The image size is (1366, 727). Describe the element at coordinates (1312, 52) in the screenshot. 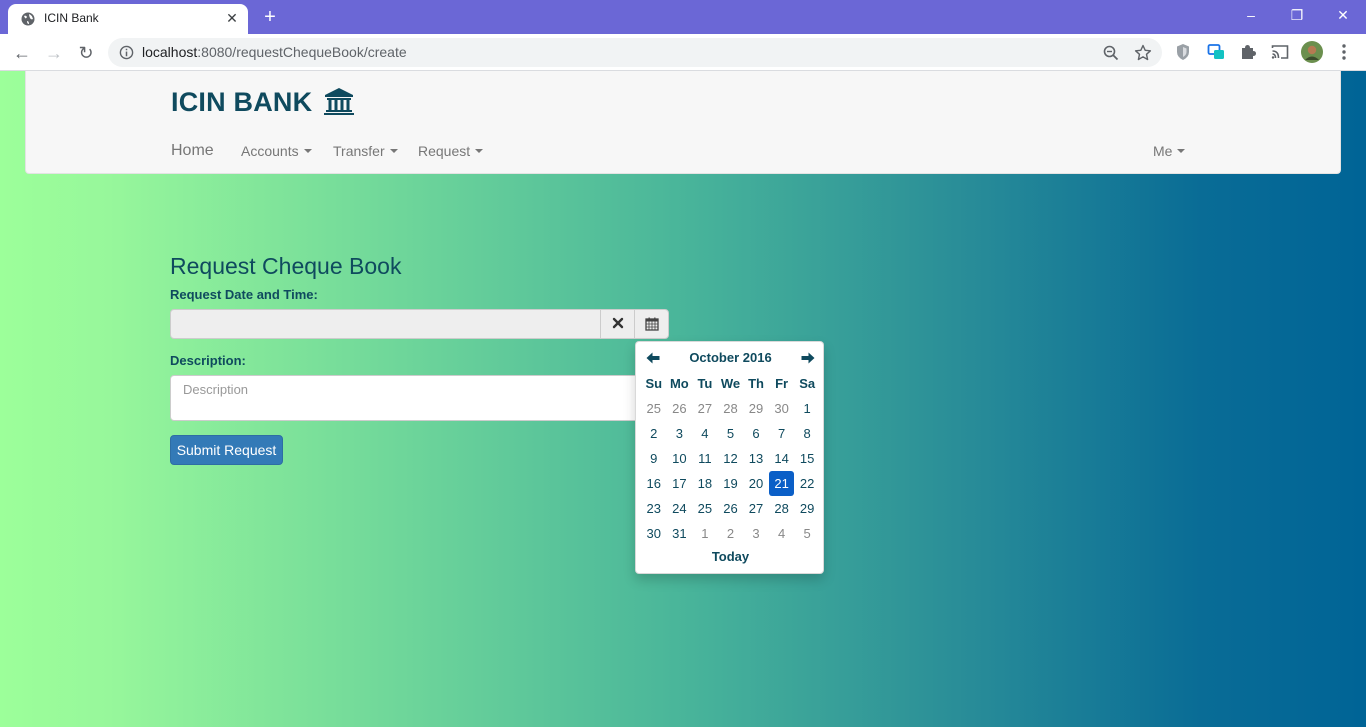

I see `profile-avatar-icon` at that location.